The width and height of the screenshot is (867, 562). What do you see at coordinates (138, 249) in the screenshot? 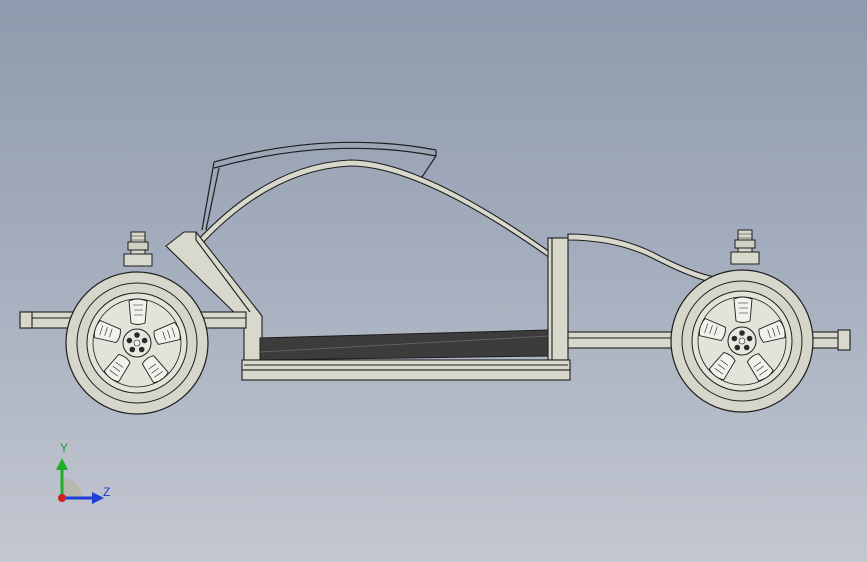
I see `rear-damper` at bounding box center [138, 249].